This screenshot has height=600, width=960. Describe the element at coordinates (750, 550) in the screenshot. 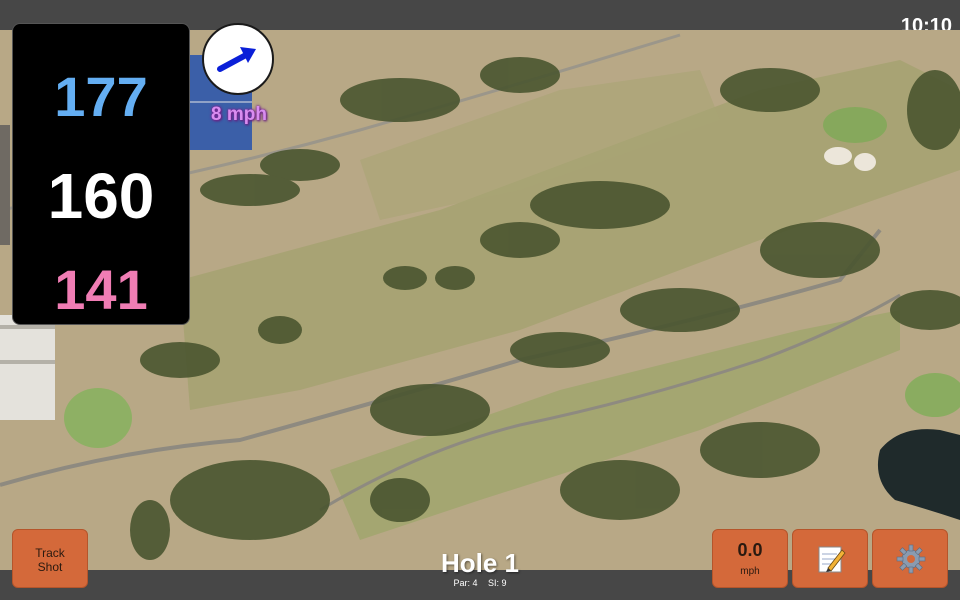

I see `speed-value: 0.0` at that location.